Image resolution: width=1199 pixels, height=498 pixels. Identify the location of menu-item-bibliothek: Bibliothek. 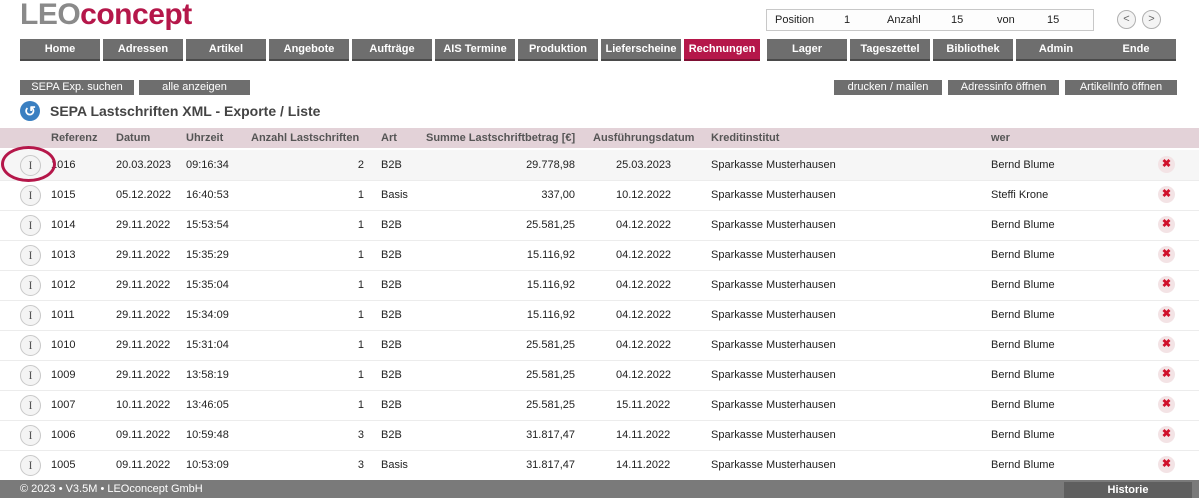
(973, 50).